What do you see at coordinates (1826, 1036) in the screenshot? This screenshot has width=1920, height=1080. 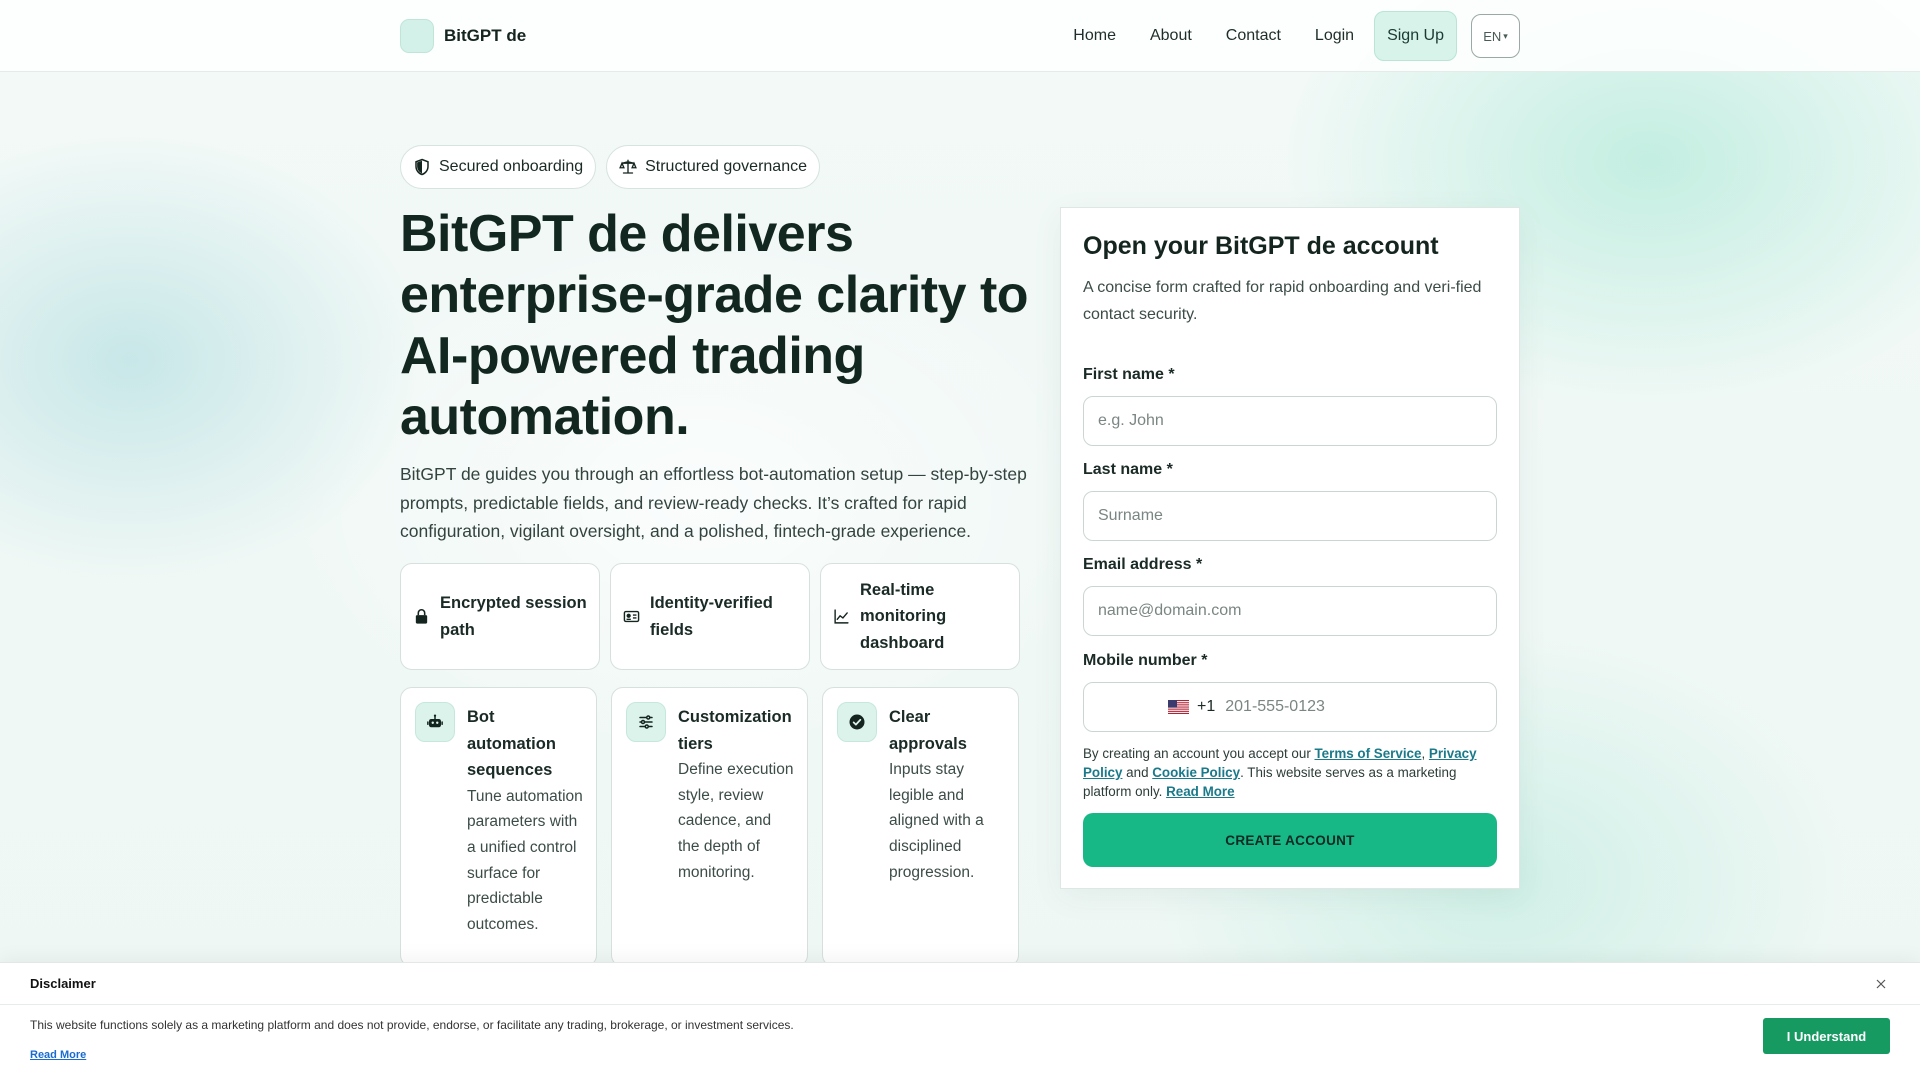 I see `understand-button: I Understand` at bounding box center [1826, 1036].